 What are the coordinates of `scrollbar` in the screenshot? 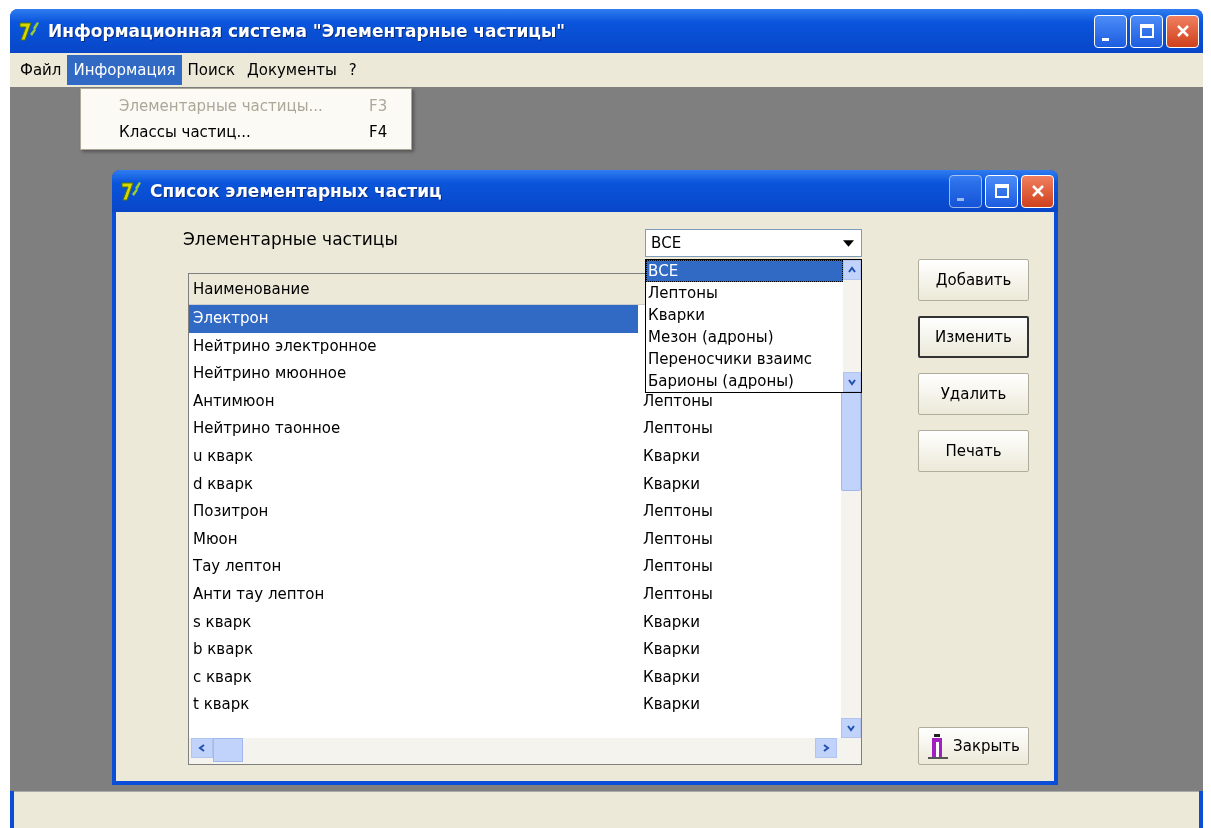 It's located at (852, 326).